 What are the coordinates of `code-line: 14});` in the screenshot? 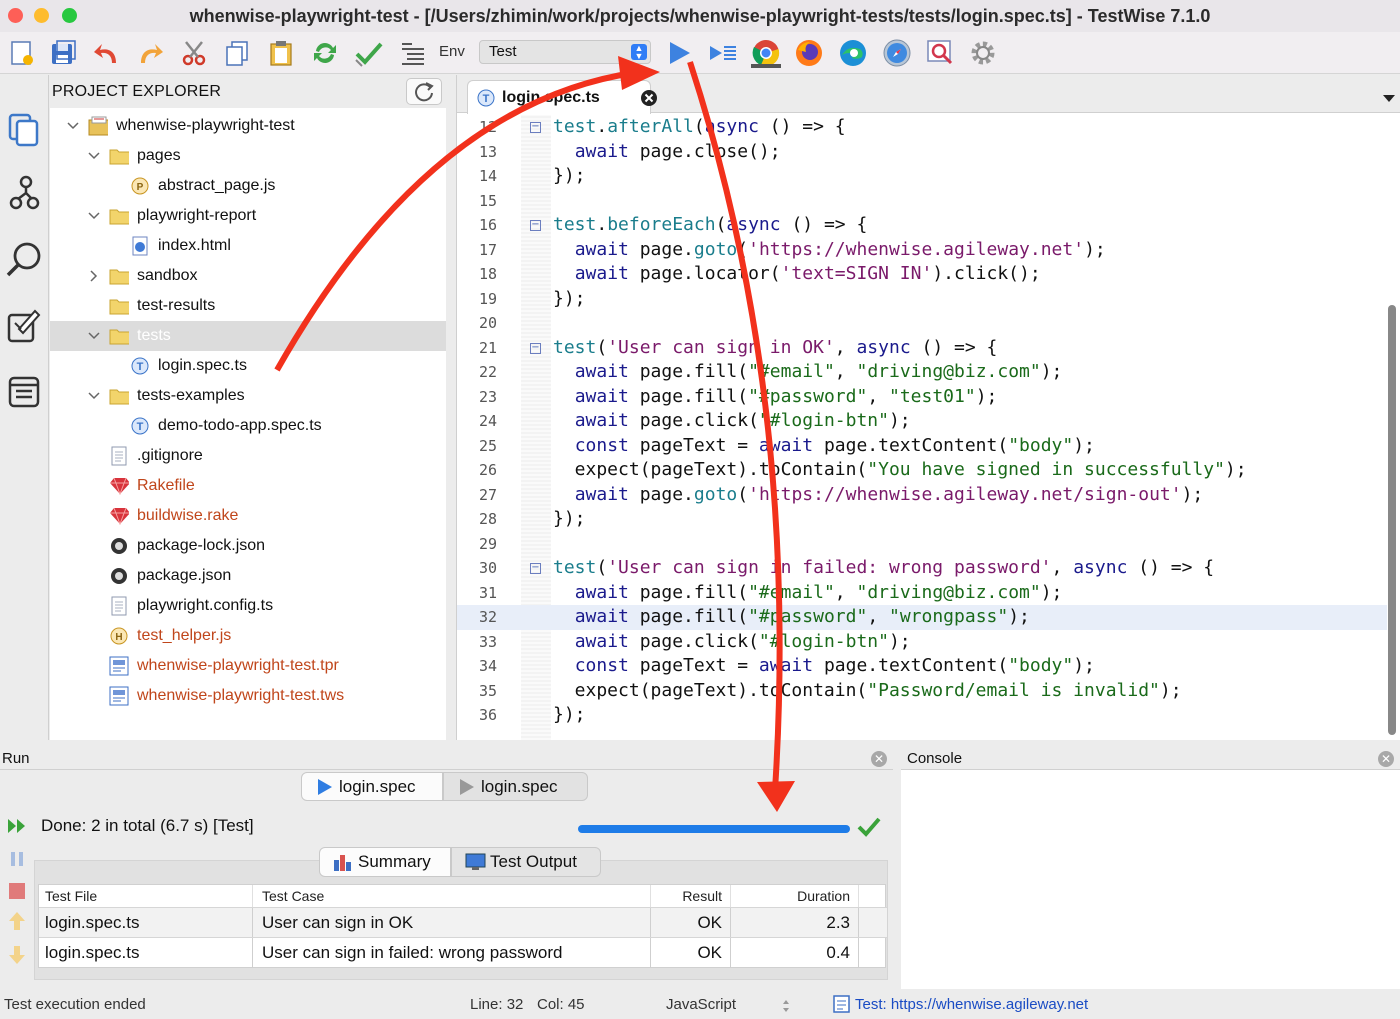 It's located at (922, 176).